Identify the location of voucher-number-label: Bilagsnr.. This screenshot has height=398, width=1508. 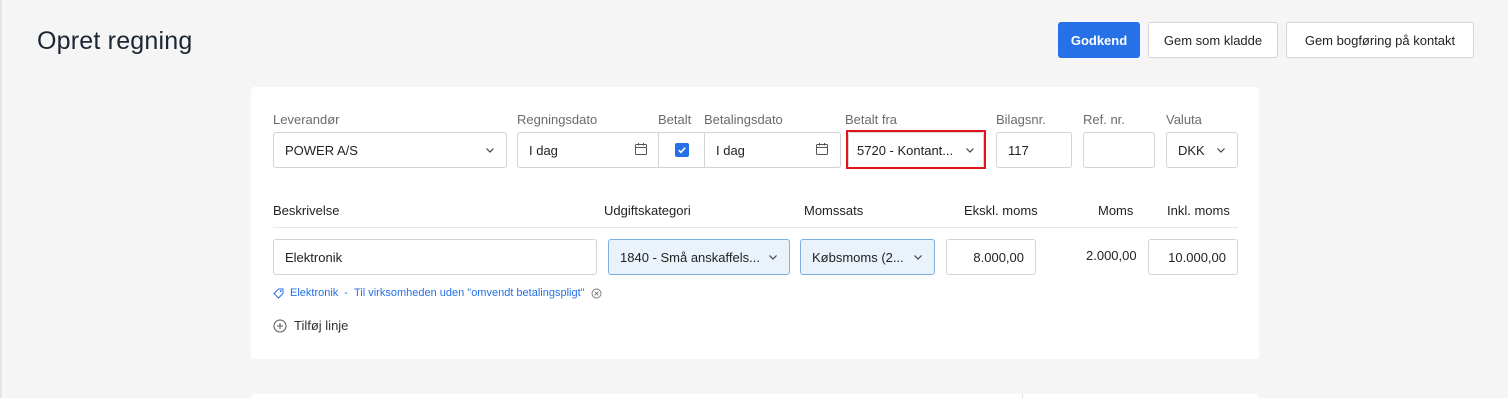
(1021, 119).